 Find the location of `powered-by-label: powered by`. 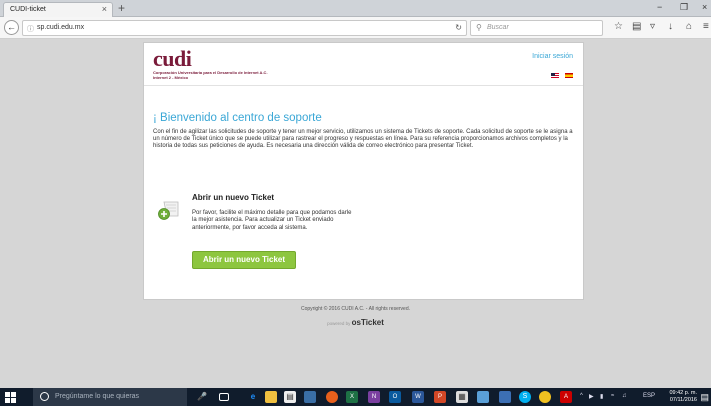

powered-by-label: powered by is located at coordinates (339, 323).